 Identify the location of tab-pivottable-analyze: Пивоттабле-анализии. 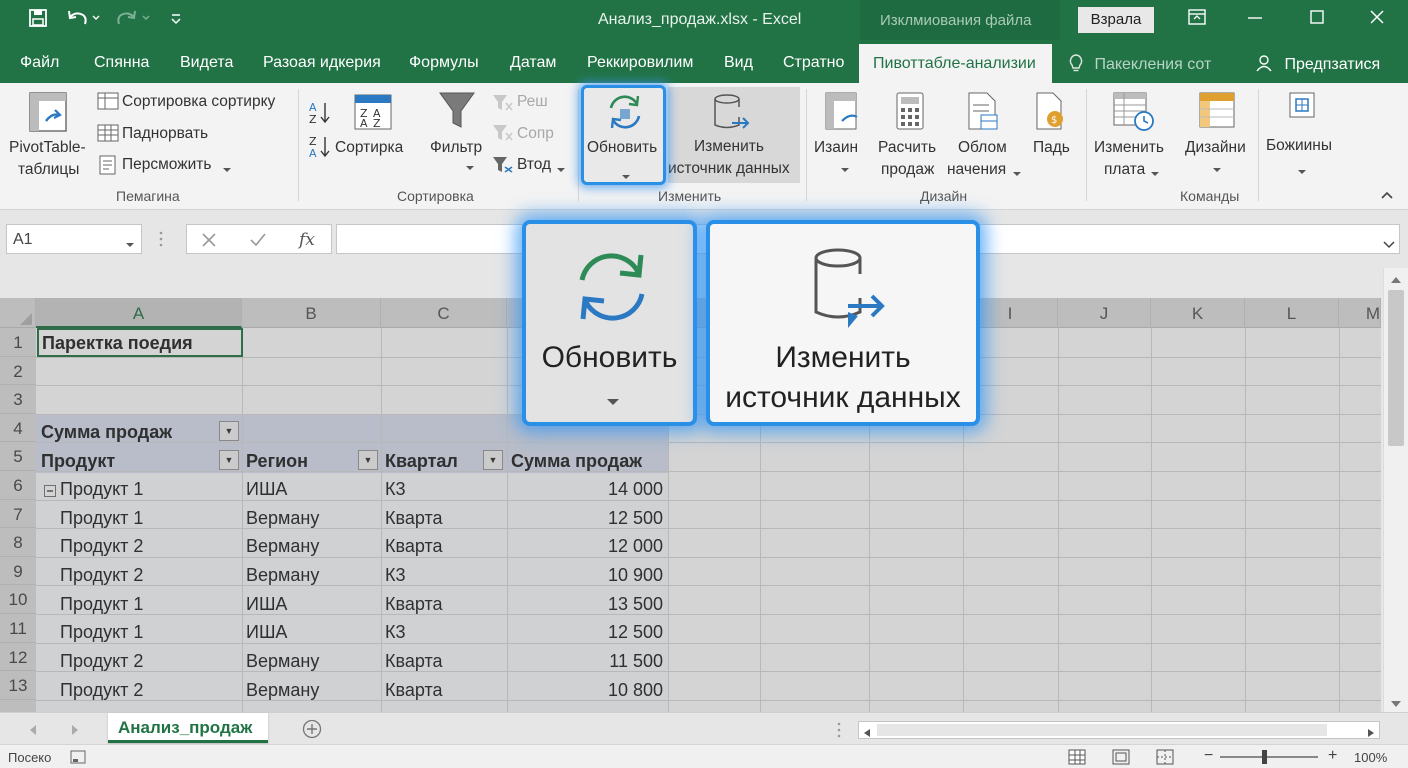
(955, 63).